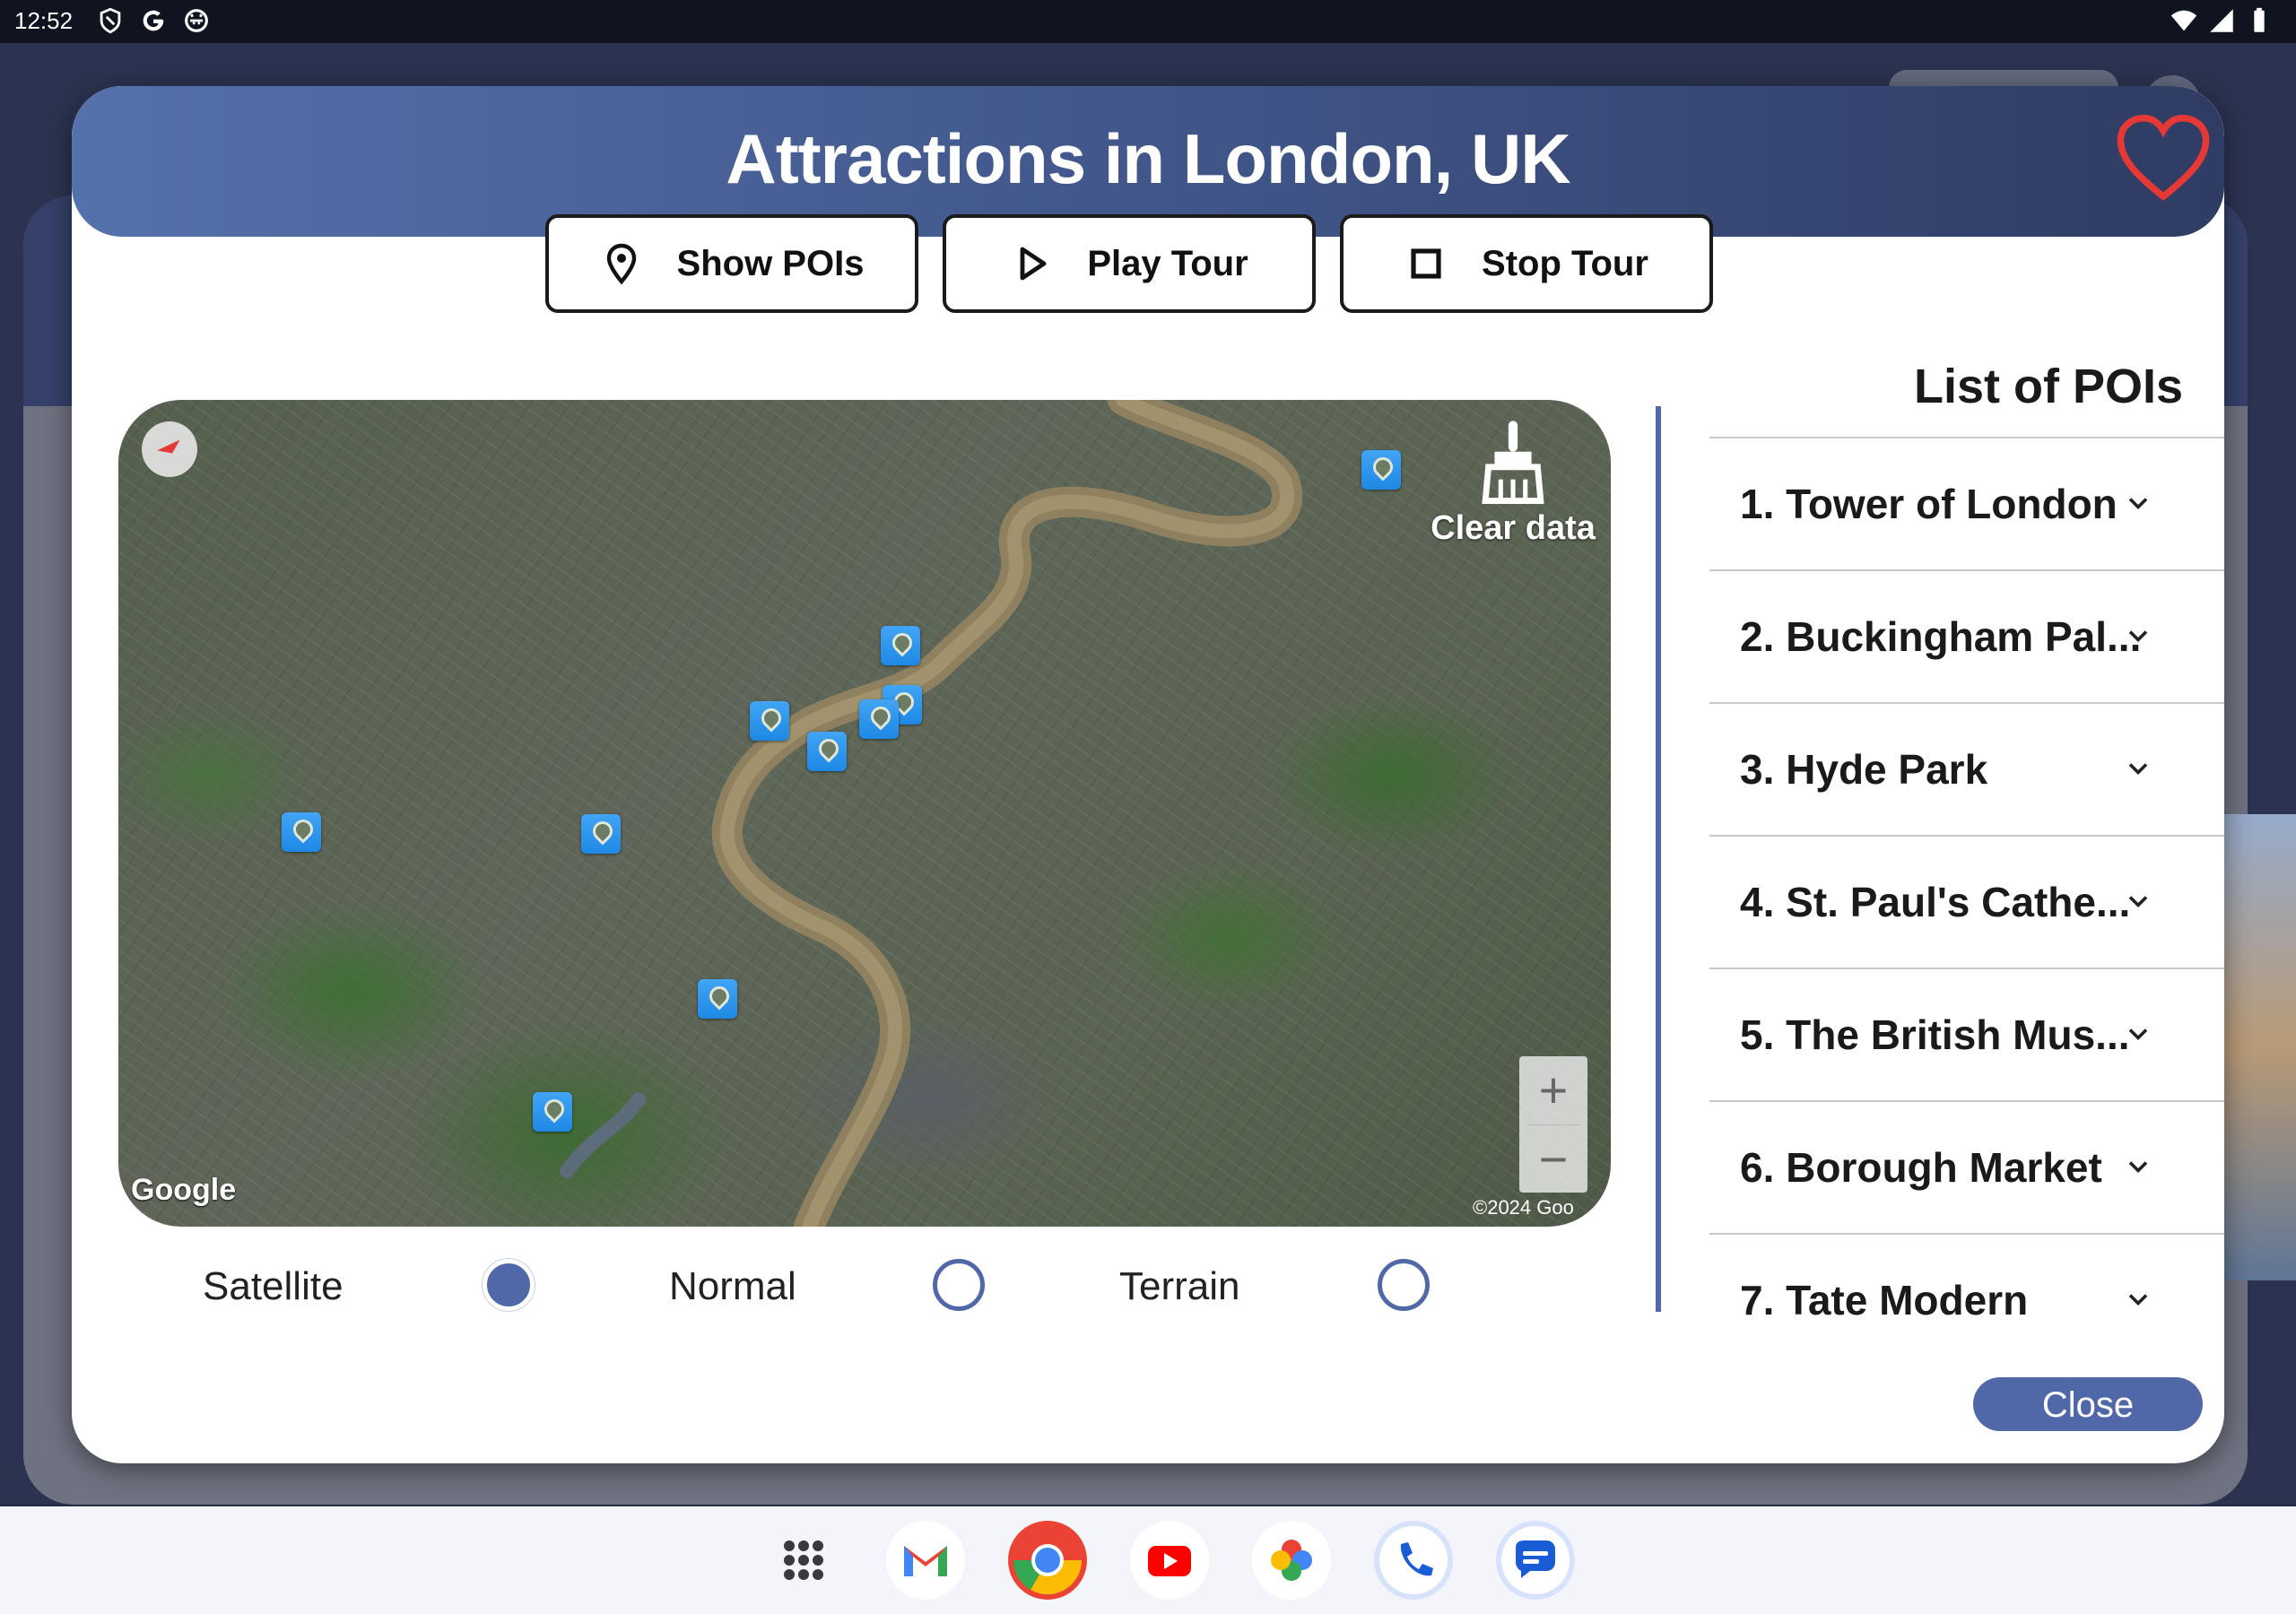 The height and width of the screenshot is (1614, 2296). I want to click on app-drawer-icon, so click(803, 1560).